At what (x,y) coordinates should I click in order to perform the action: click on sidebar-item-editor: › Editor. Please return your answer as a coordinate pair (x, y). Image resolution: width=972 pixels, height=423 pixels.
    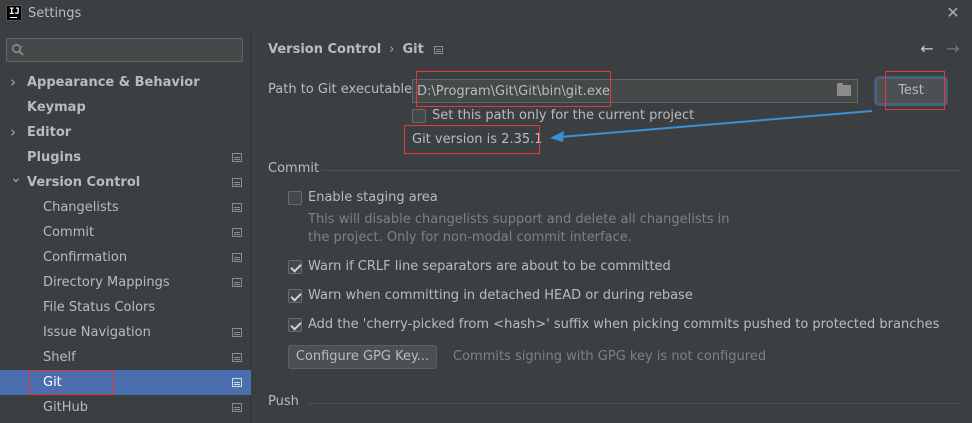
    Looking at the image, I should click on (125, 132).